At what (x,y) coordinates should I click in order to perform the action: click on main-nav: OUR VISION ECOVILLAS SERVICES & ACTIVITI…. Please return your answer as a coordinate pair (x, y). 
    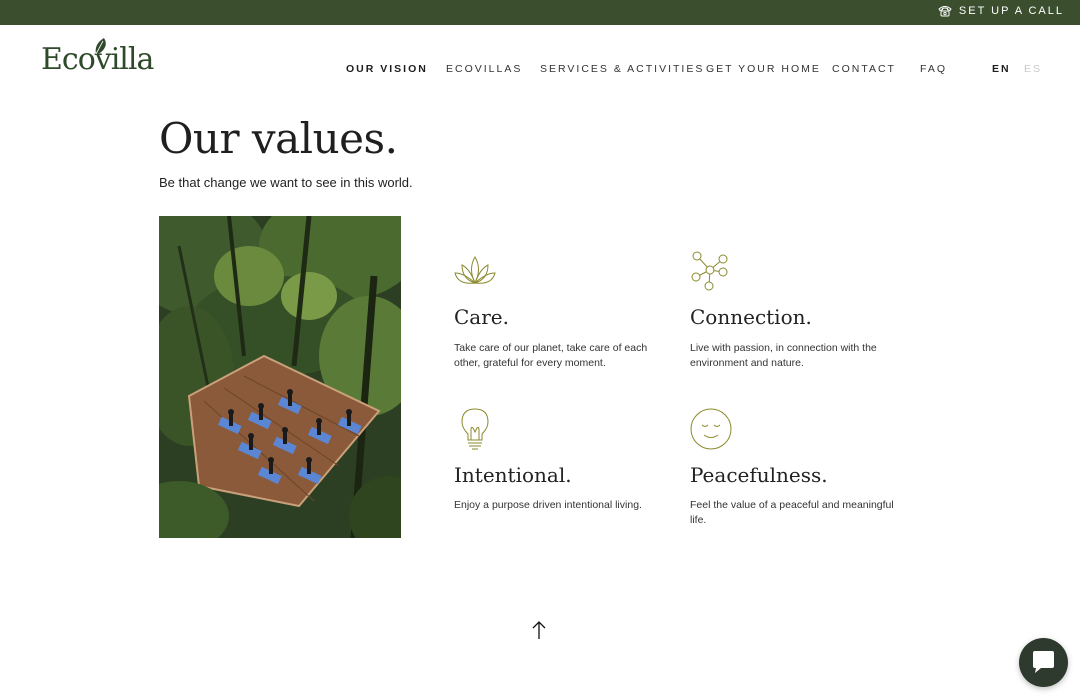
    Looking at the image, I should click on (540, 70).